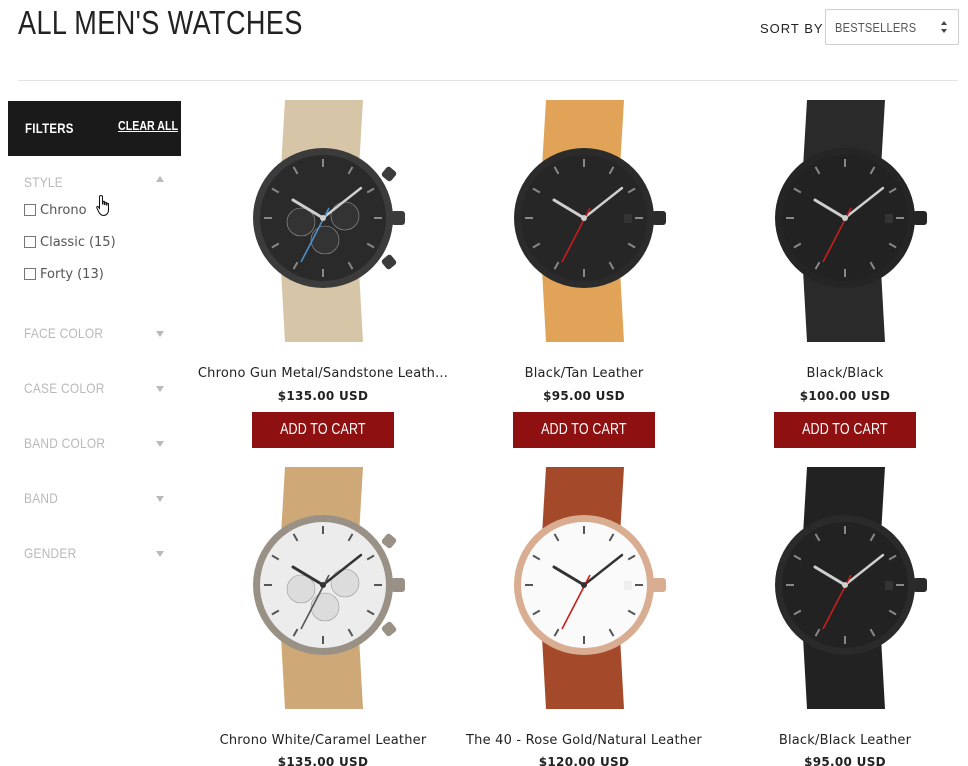 The width and height of the screenshot is (968, 766). What do you see at coordinates (584, 740) in the screenshot?
I see `product-name: The 40 - Rose Gold/Natural Leather` at bounding box center [584, 740].